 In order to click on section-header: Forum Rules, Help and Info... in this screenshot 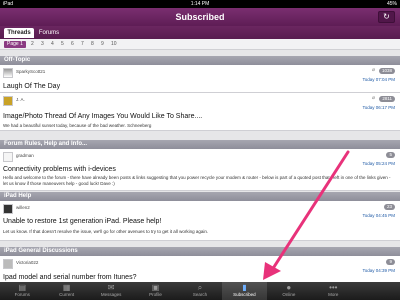, I will do `click(200, 144)`.